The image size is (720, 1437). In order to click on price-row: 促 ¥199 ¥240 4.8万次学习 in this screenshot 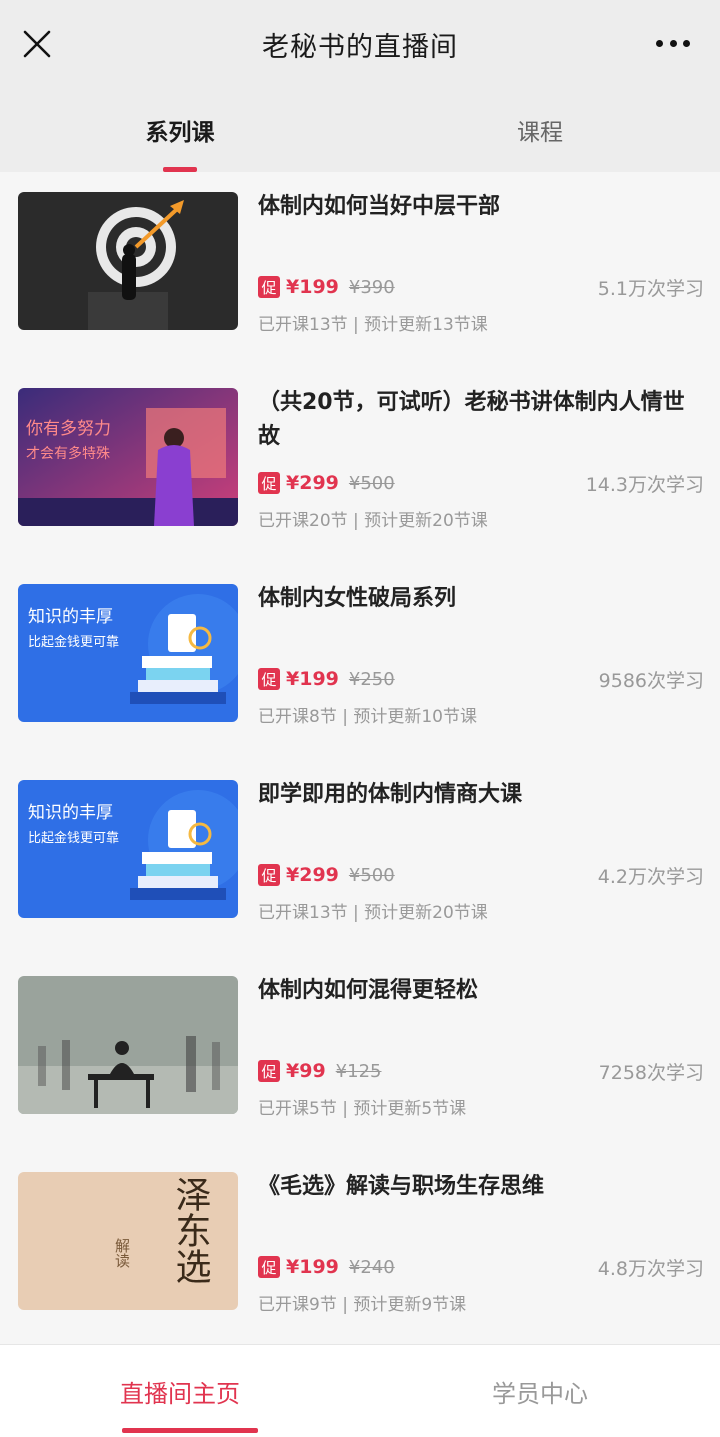, I will do `click(481, 1267)`.